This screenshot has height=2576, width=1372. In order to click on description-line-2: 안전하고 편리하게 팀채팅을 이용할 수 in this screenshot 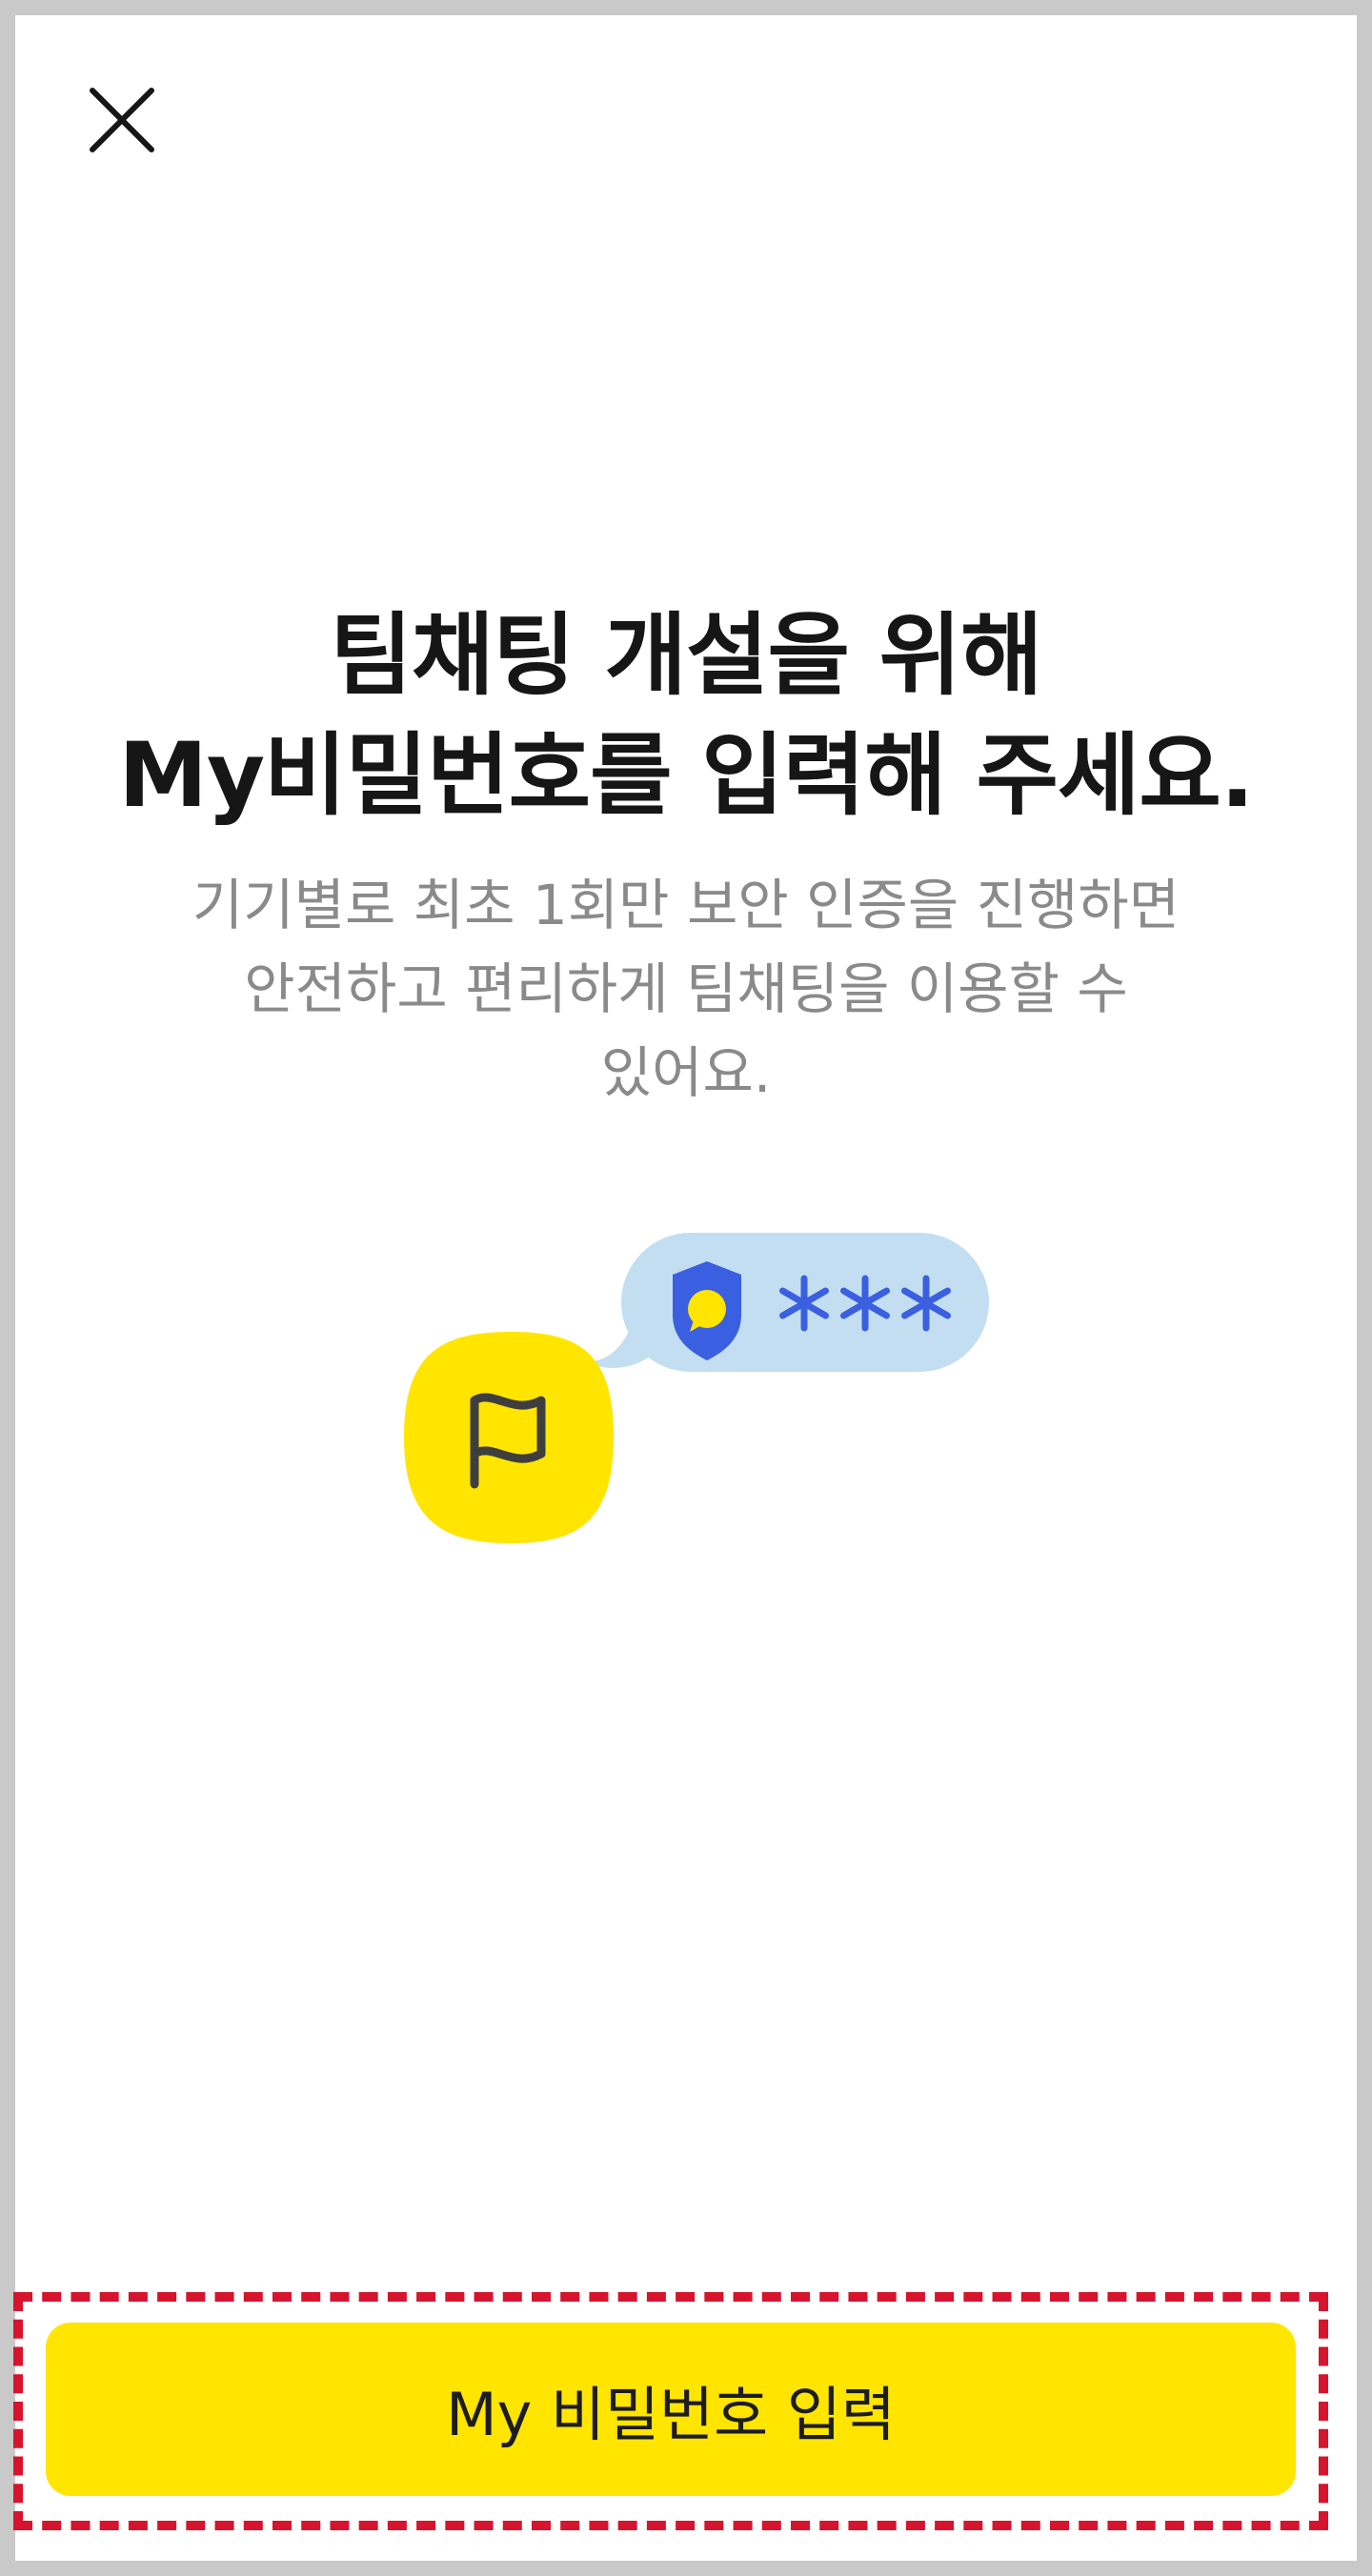, I will do `click(686, 989)`.